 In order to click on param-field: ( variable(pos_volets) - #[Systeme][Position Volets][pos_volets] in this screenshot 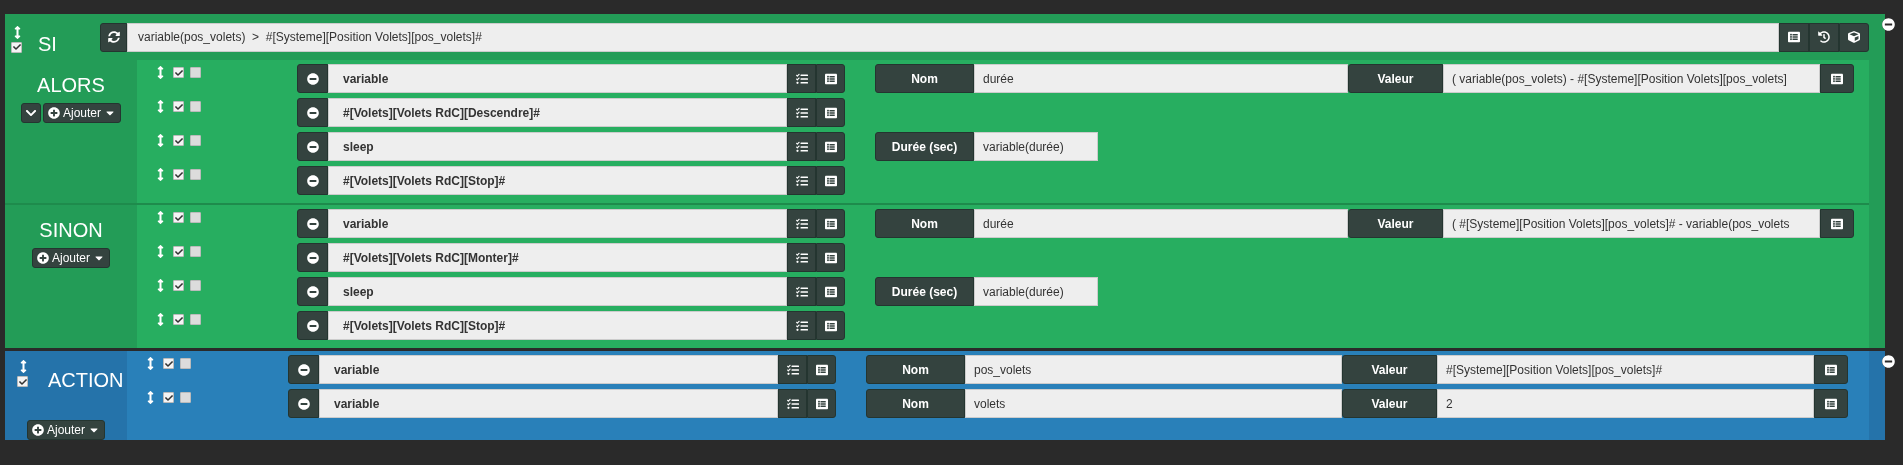, I will do `click(1631, 78)`.